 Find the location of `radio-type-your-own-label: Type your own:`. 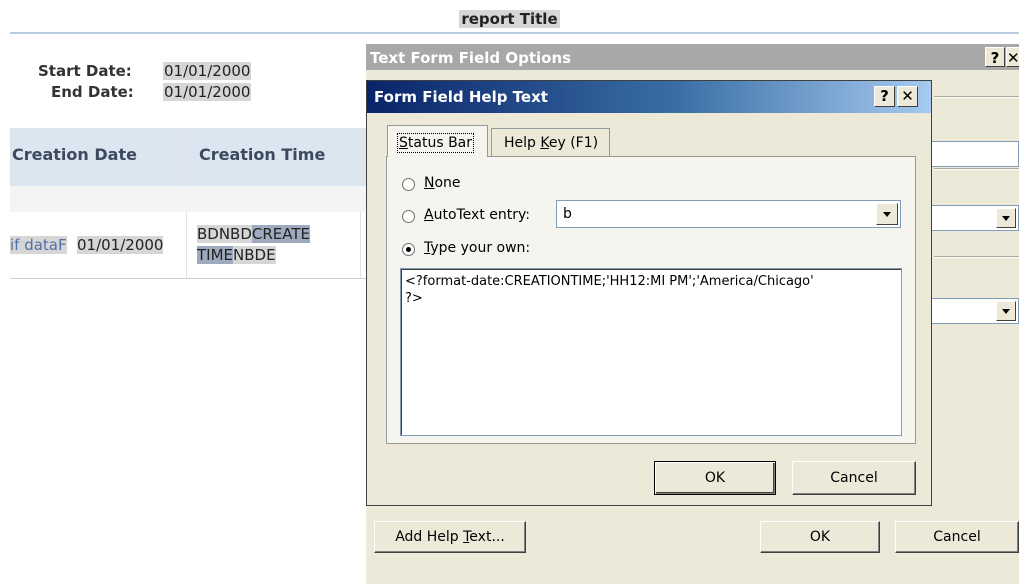

radio-type-your-own-label: Type your own: is located at coordinates (477, 248).